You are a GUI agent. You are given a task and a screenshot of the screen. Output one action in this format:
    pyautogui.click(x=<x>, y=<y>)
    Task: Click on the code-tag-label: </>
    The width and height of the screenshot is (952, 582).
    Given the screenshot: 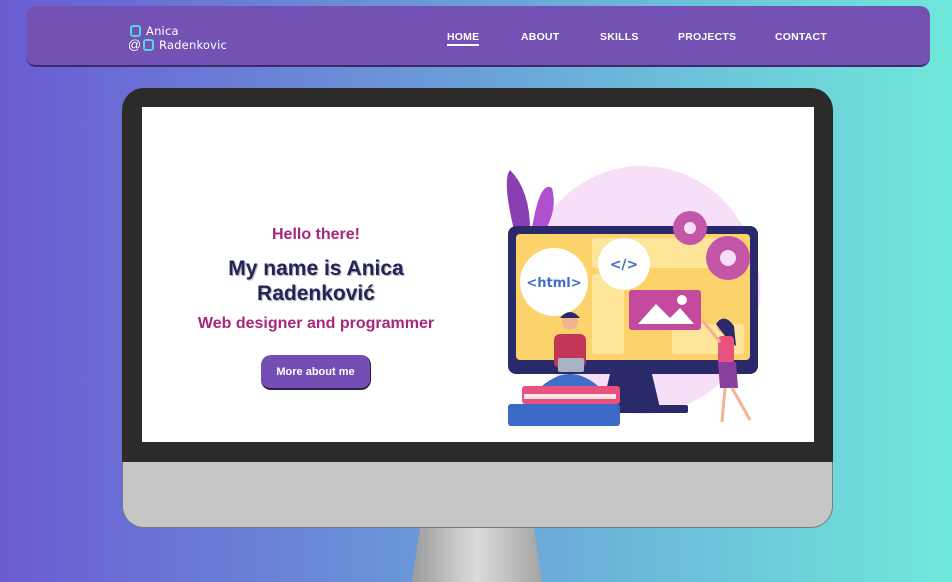 What is the action you would take?
    pyautogui.click(x=624, y=265)
    